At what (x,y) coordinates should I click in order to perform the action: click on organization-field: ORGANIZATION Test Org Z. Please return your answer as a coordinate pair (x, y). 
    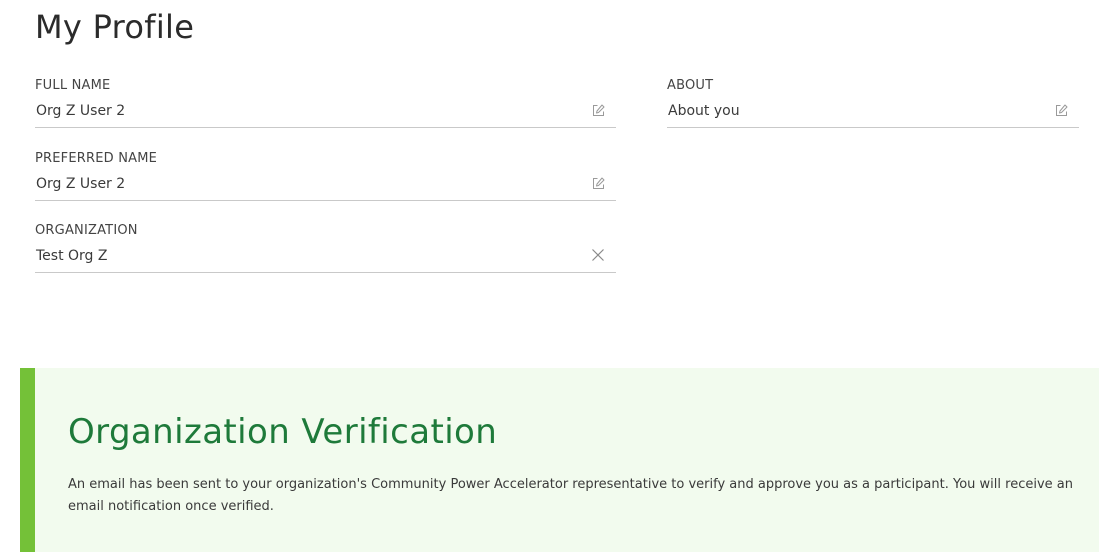
    Looking at the image, I should click on (325, 248).